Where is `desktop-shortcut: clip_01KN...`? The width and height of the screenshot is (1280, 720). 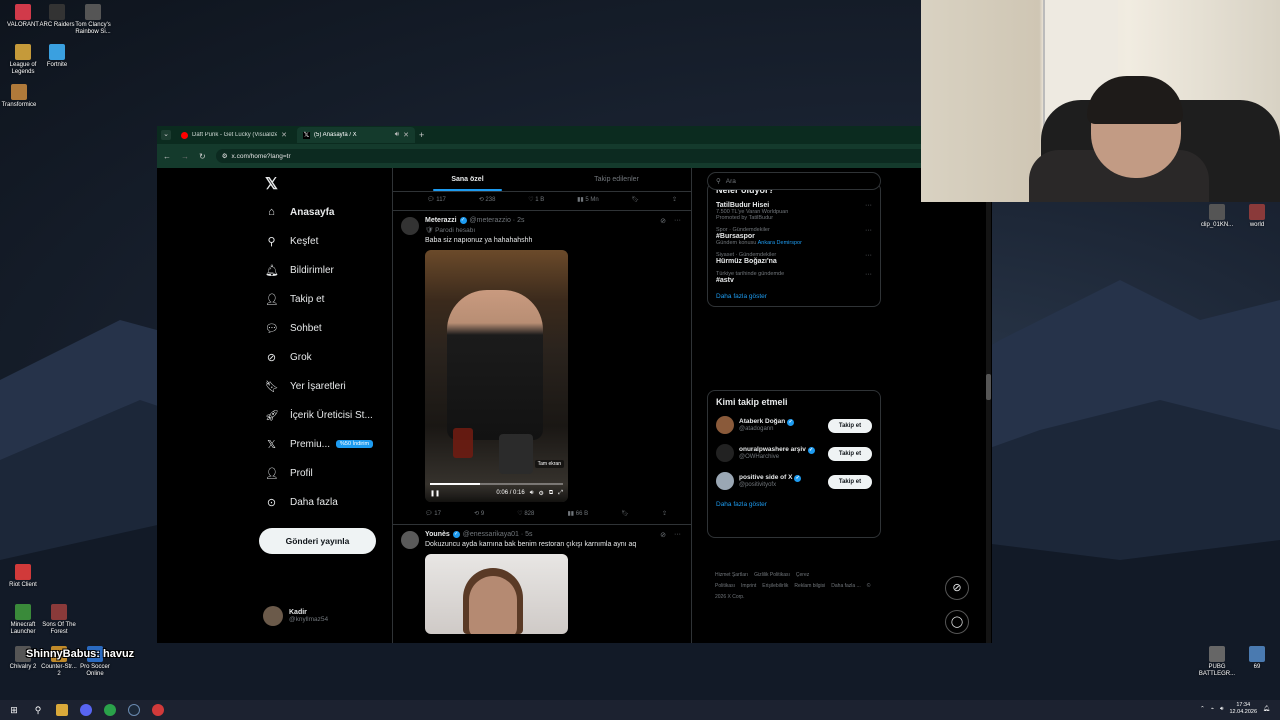
desktop-shortcut: clip_01KN... is located at coordinates (1217, 216).